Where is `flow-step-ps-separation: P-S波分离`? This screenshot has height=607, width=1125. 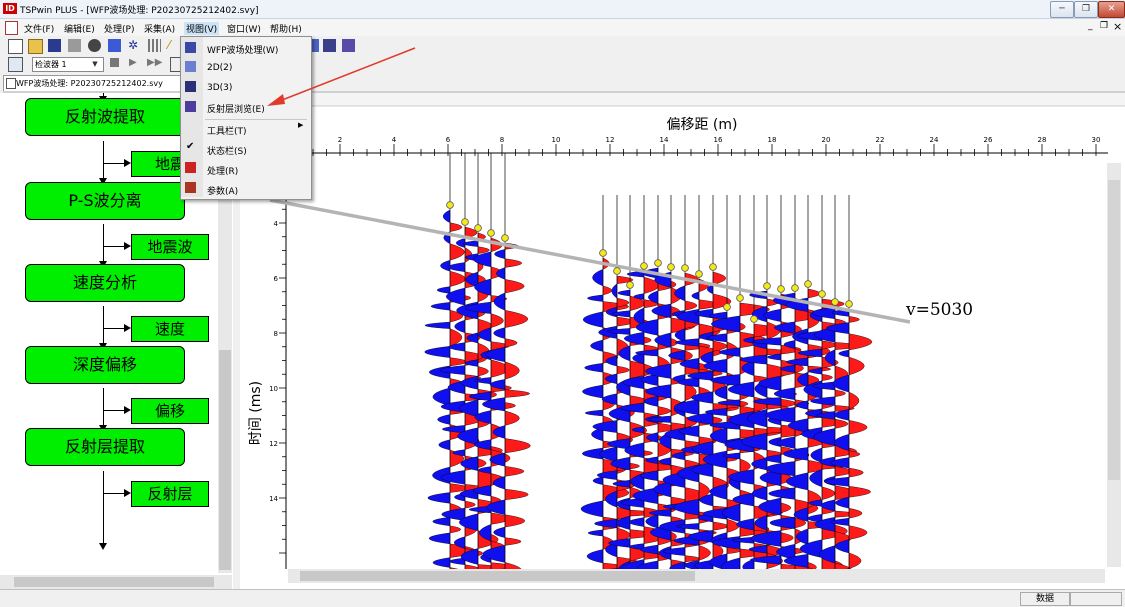 flow-step-ps-separation: P-S波分离 is located at coordinates (105, 201).